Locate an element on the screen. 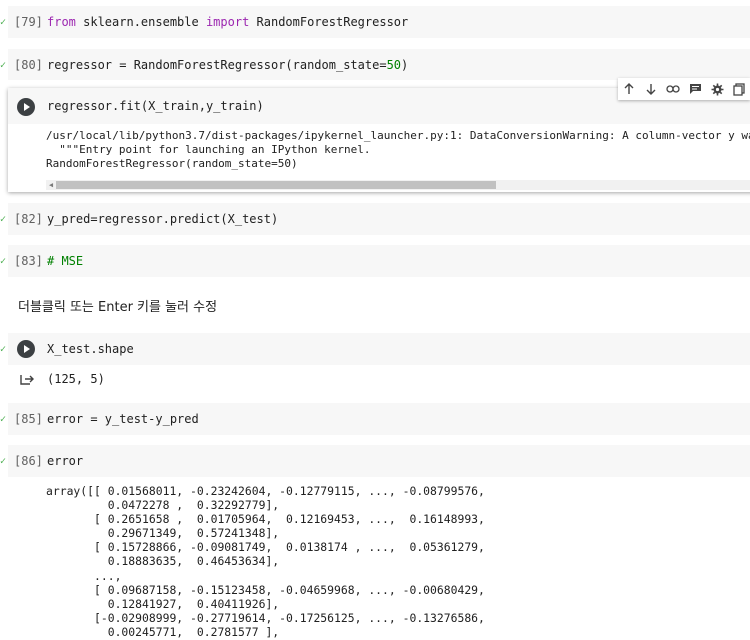 This screenshot has width=750, height=640. class-name: RandomForestRegressor is located at coordinates (329, 22).